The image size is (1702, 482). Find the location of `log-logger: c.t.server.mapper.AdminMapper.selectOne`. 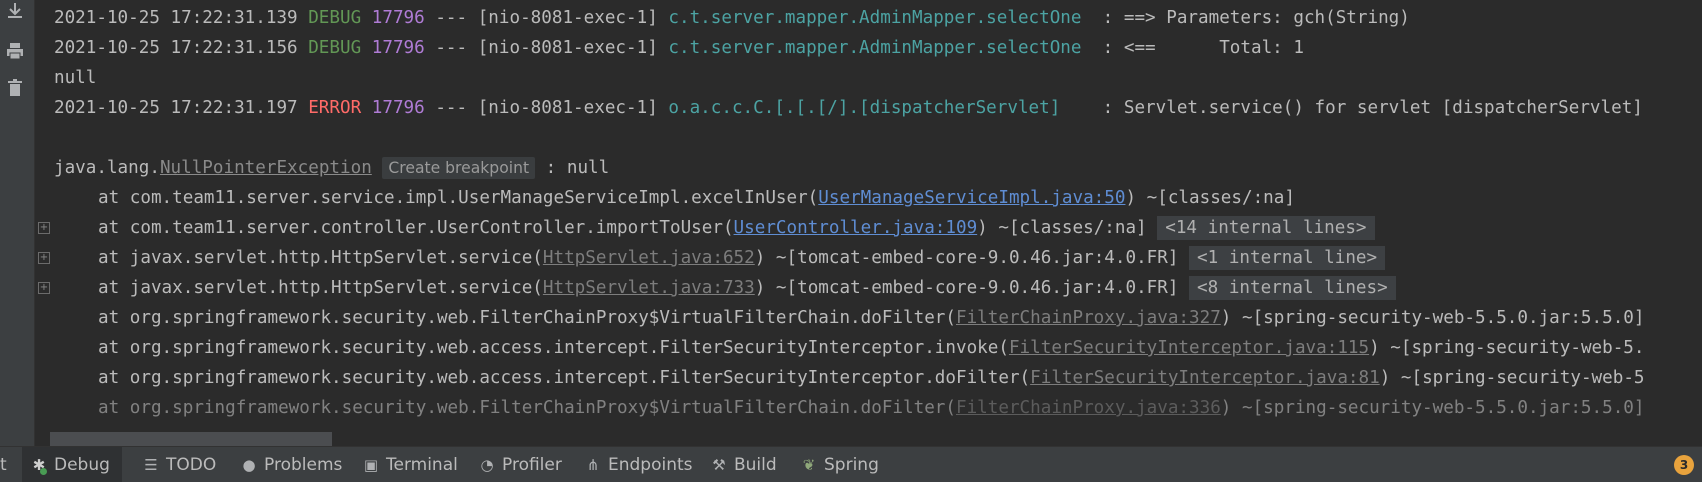

log-logger: c.t.server.mapper.AdminMapper.selectOne is located at coordinates (875, 18).